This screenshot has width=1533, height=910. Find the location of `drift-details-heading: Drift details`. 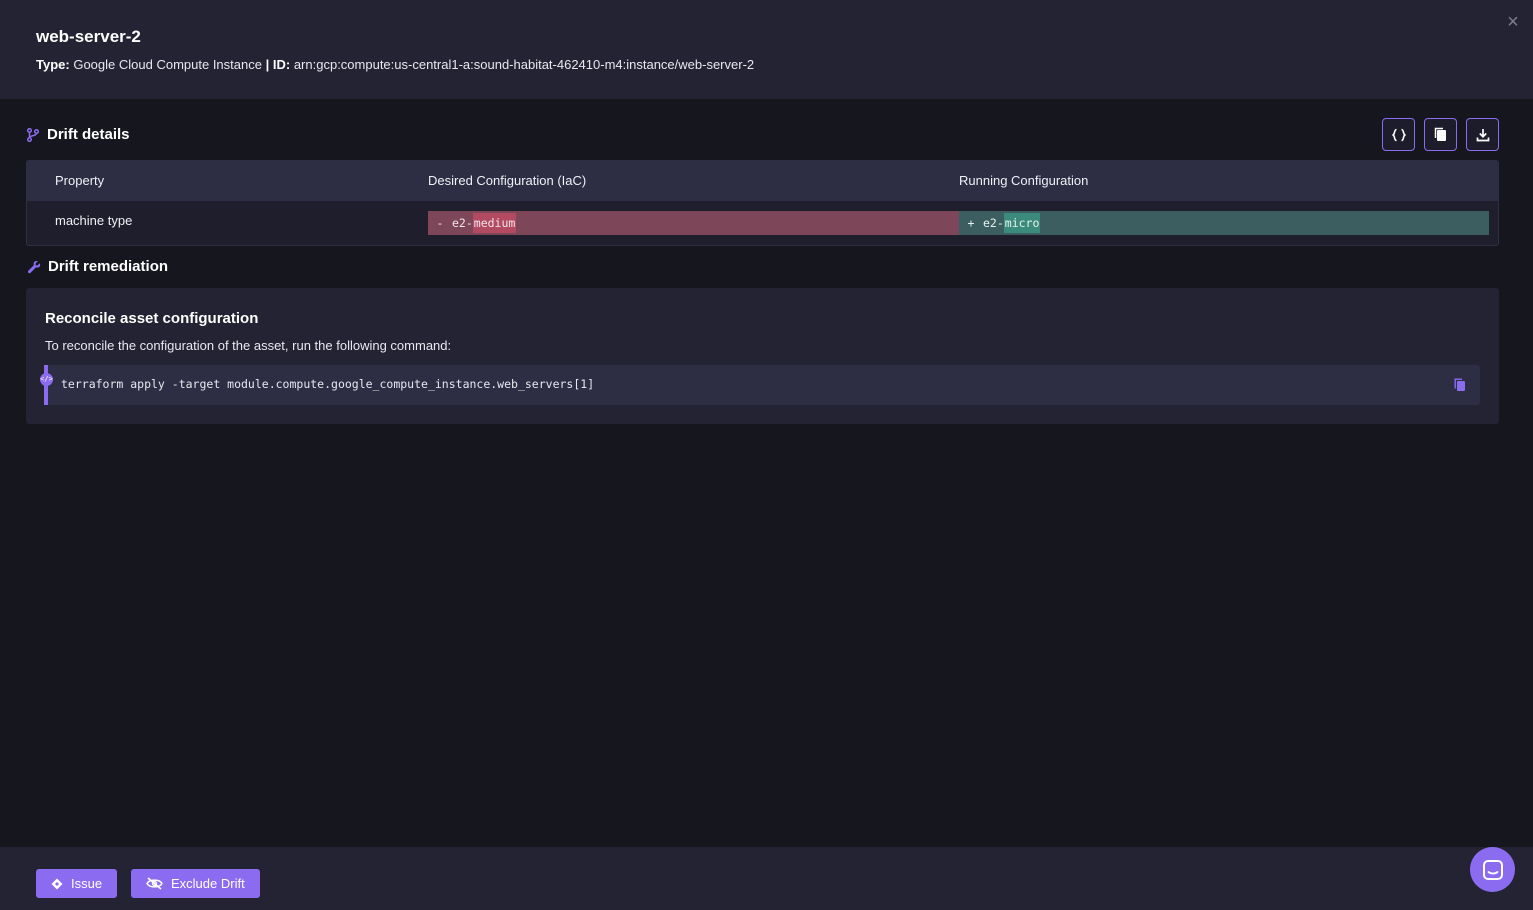

drift-details-heading: Drift details is located at coordinates (78, 134).